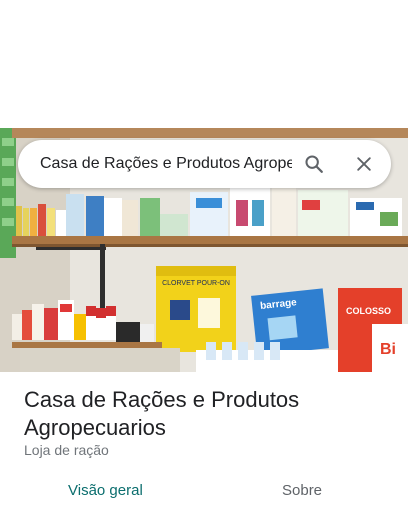 Image resolution: width=408 pixels, height=508 pixels. I want to click on place-tabs: Visão geral Sobre, so click(204, 493).